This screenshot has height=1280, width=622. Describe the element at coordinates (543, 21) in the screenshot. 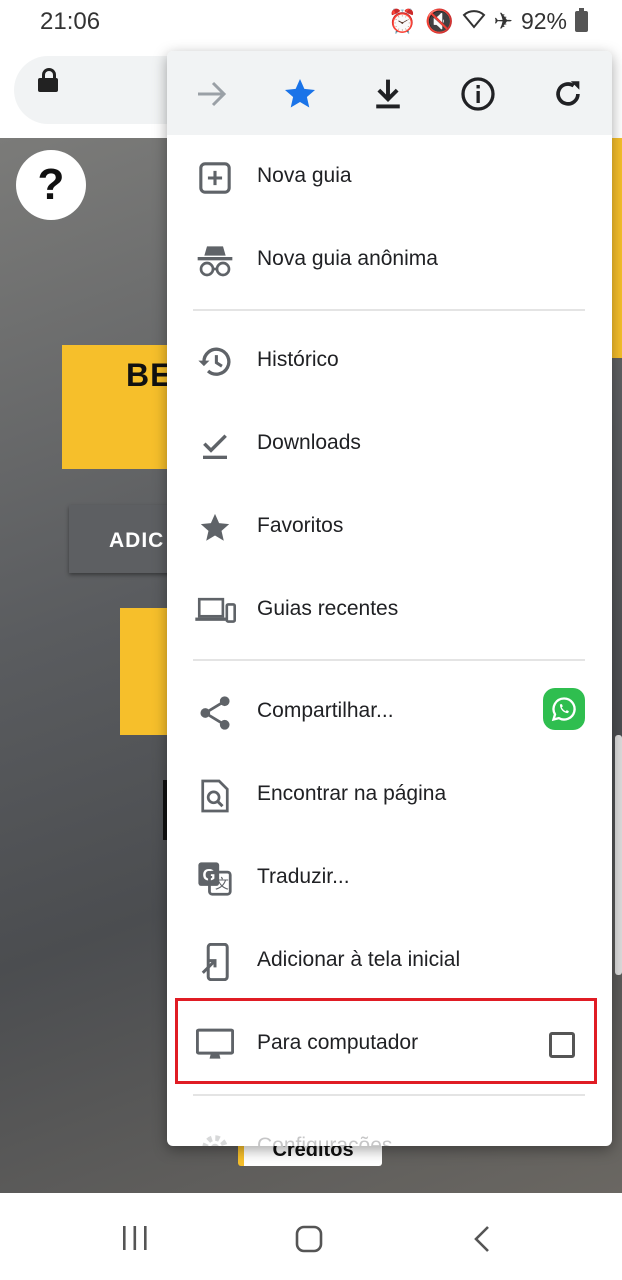

I see `battery-text: 92%` at that location.